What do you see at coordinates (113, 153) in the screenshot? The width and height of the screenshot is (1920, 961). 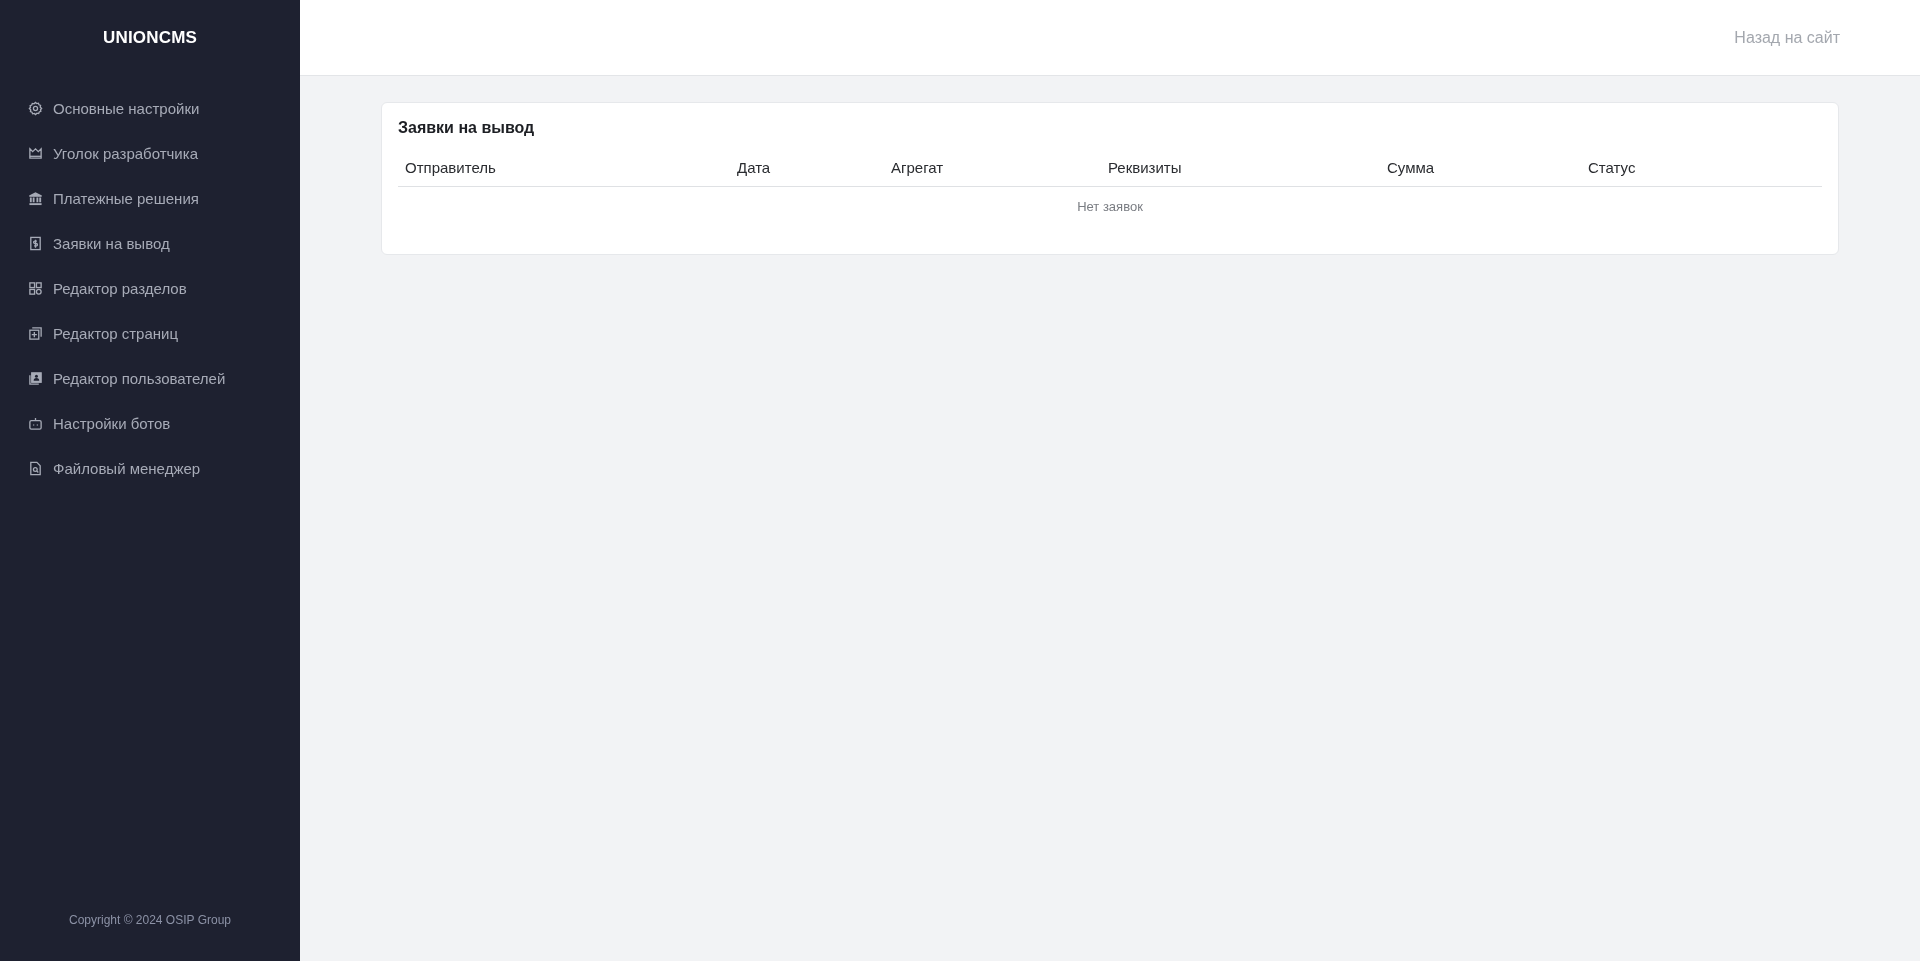 I see `sidebar-item: Уголок разработчика` at bounding box center [113, 153].